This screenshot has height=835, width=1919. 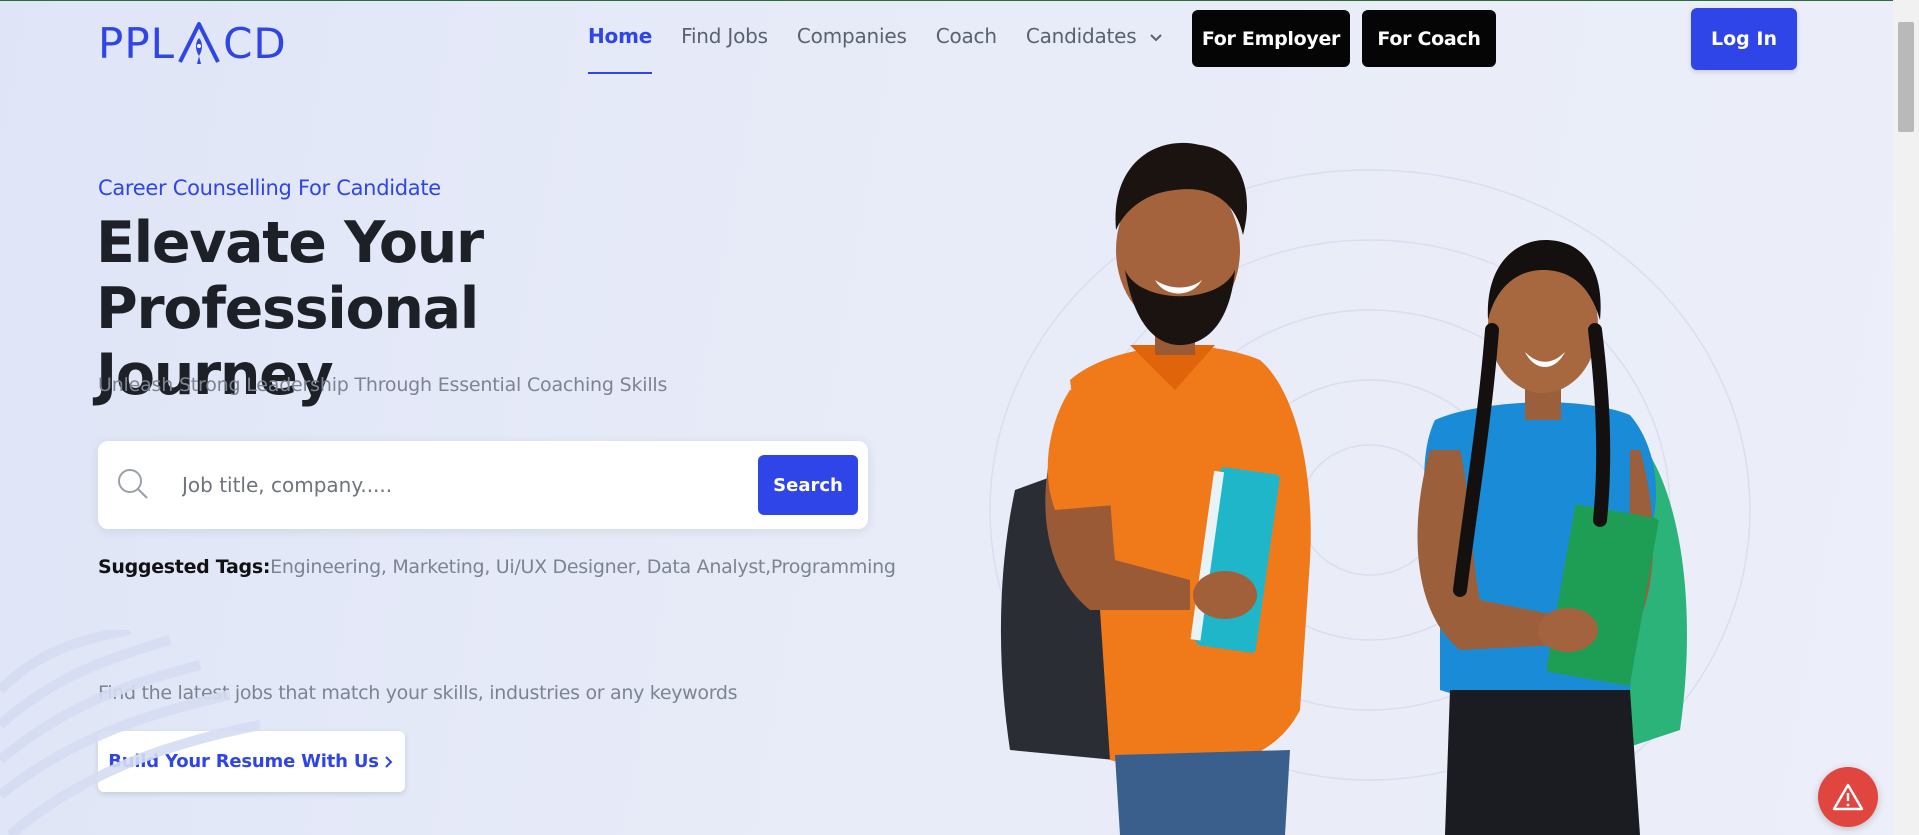 I want to click on job-search-box: Search, so click(x=483, y=485).